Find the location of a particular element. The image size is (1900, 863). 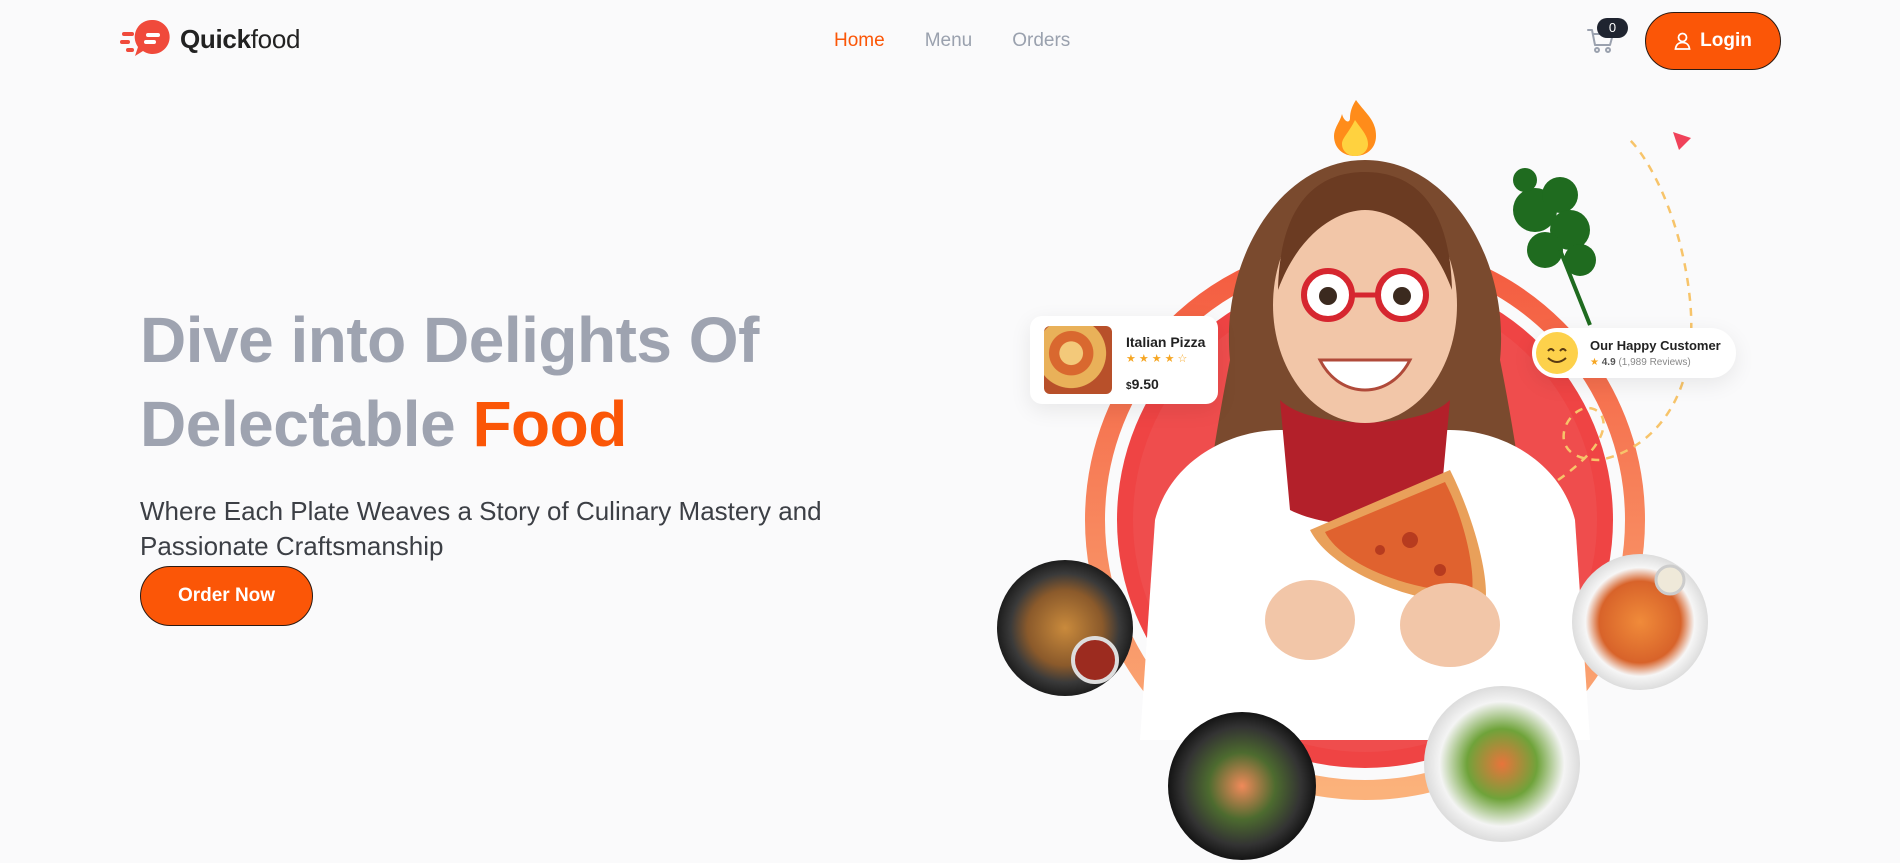

main-nav: Home Menu Orders is located at coordinates (952, 41).